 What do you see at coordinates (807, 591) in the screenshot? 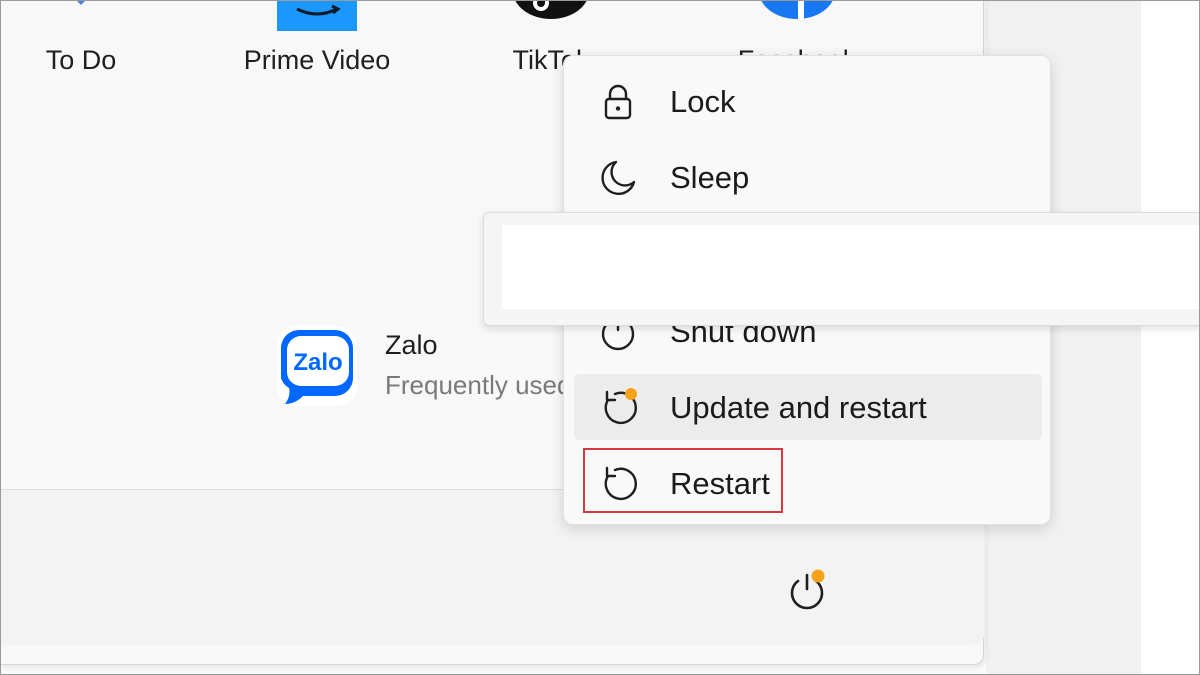
I see `power-button` at bounding box center [807, 591].